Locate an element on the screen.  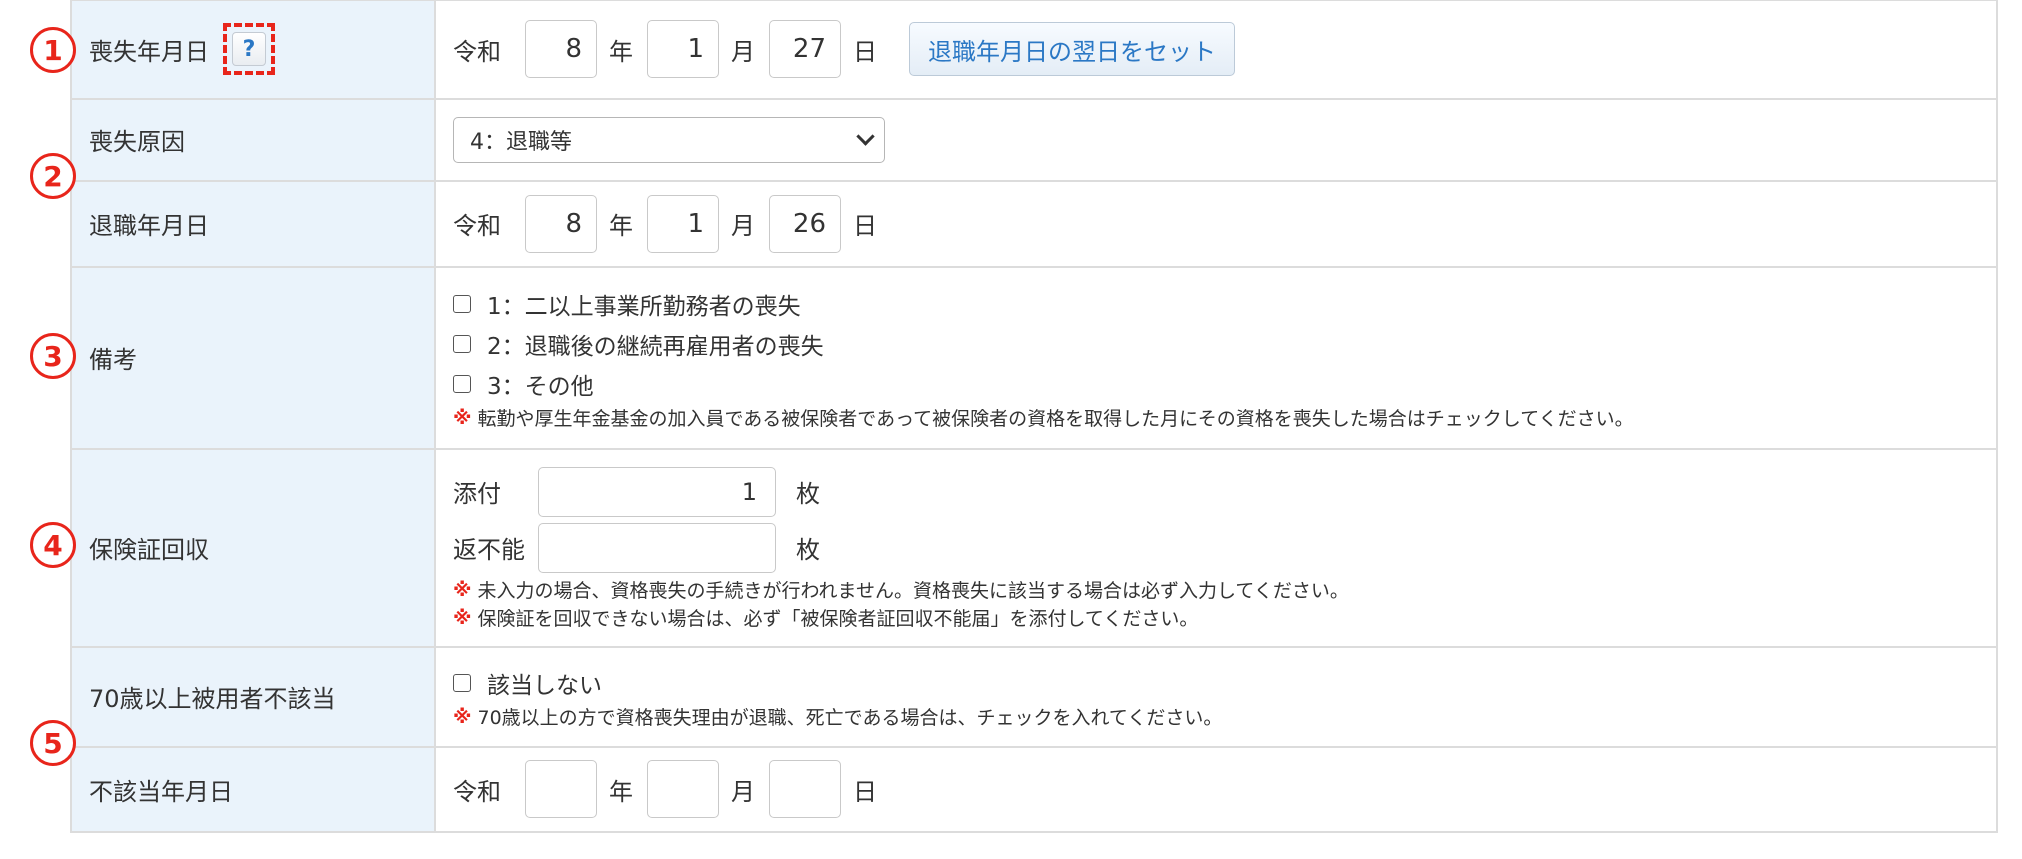
over70-option: 該当しない is located at coordinates (1224, 683).